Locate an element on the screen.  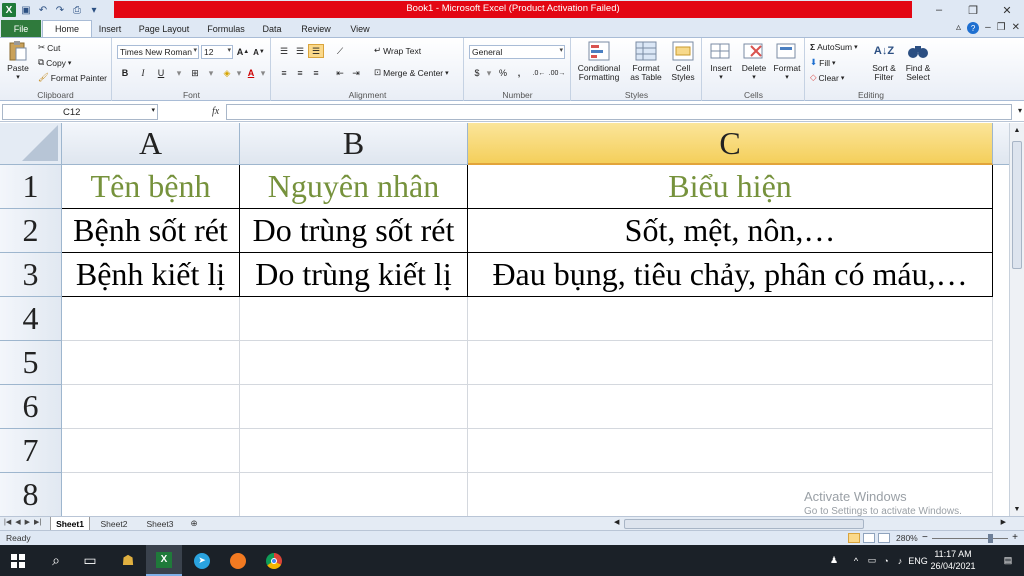
horizontal-scrollbar: ◀ ▶ is located at coordinates (810, 524).